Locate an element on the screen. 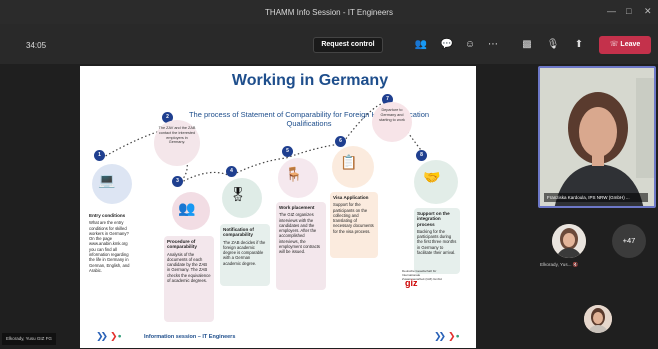  participant-photo is located at coordinates (569, 241).